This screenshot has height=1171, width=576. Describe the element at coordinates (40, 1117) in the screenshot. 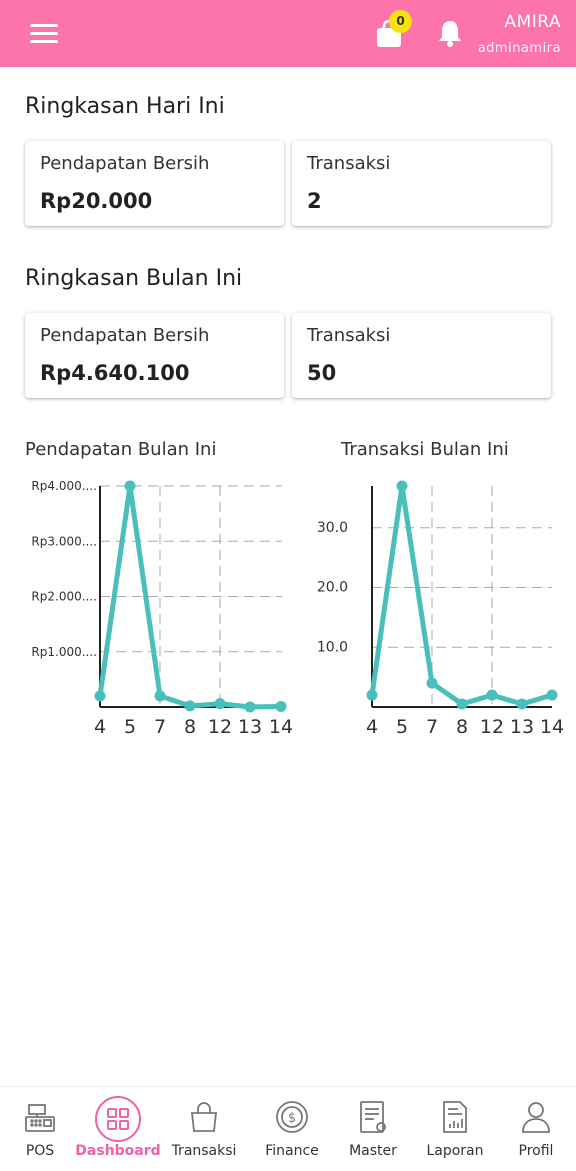

I see `cash-register-icon` at that location.